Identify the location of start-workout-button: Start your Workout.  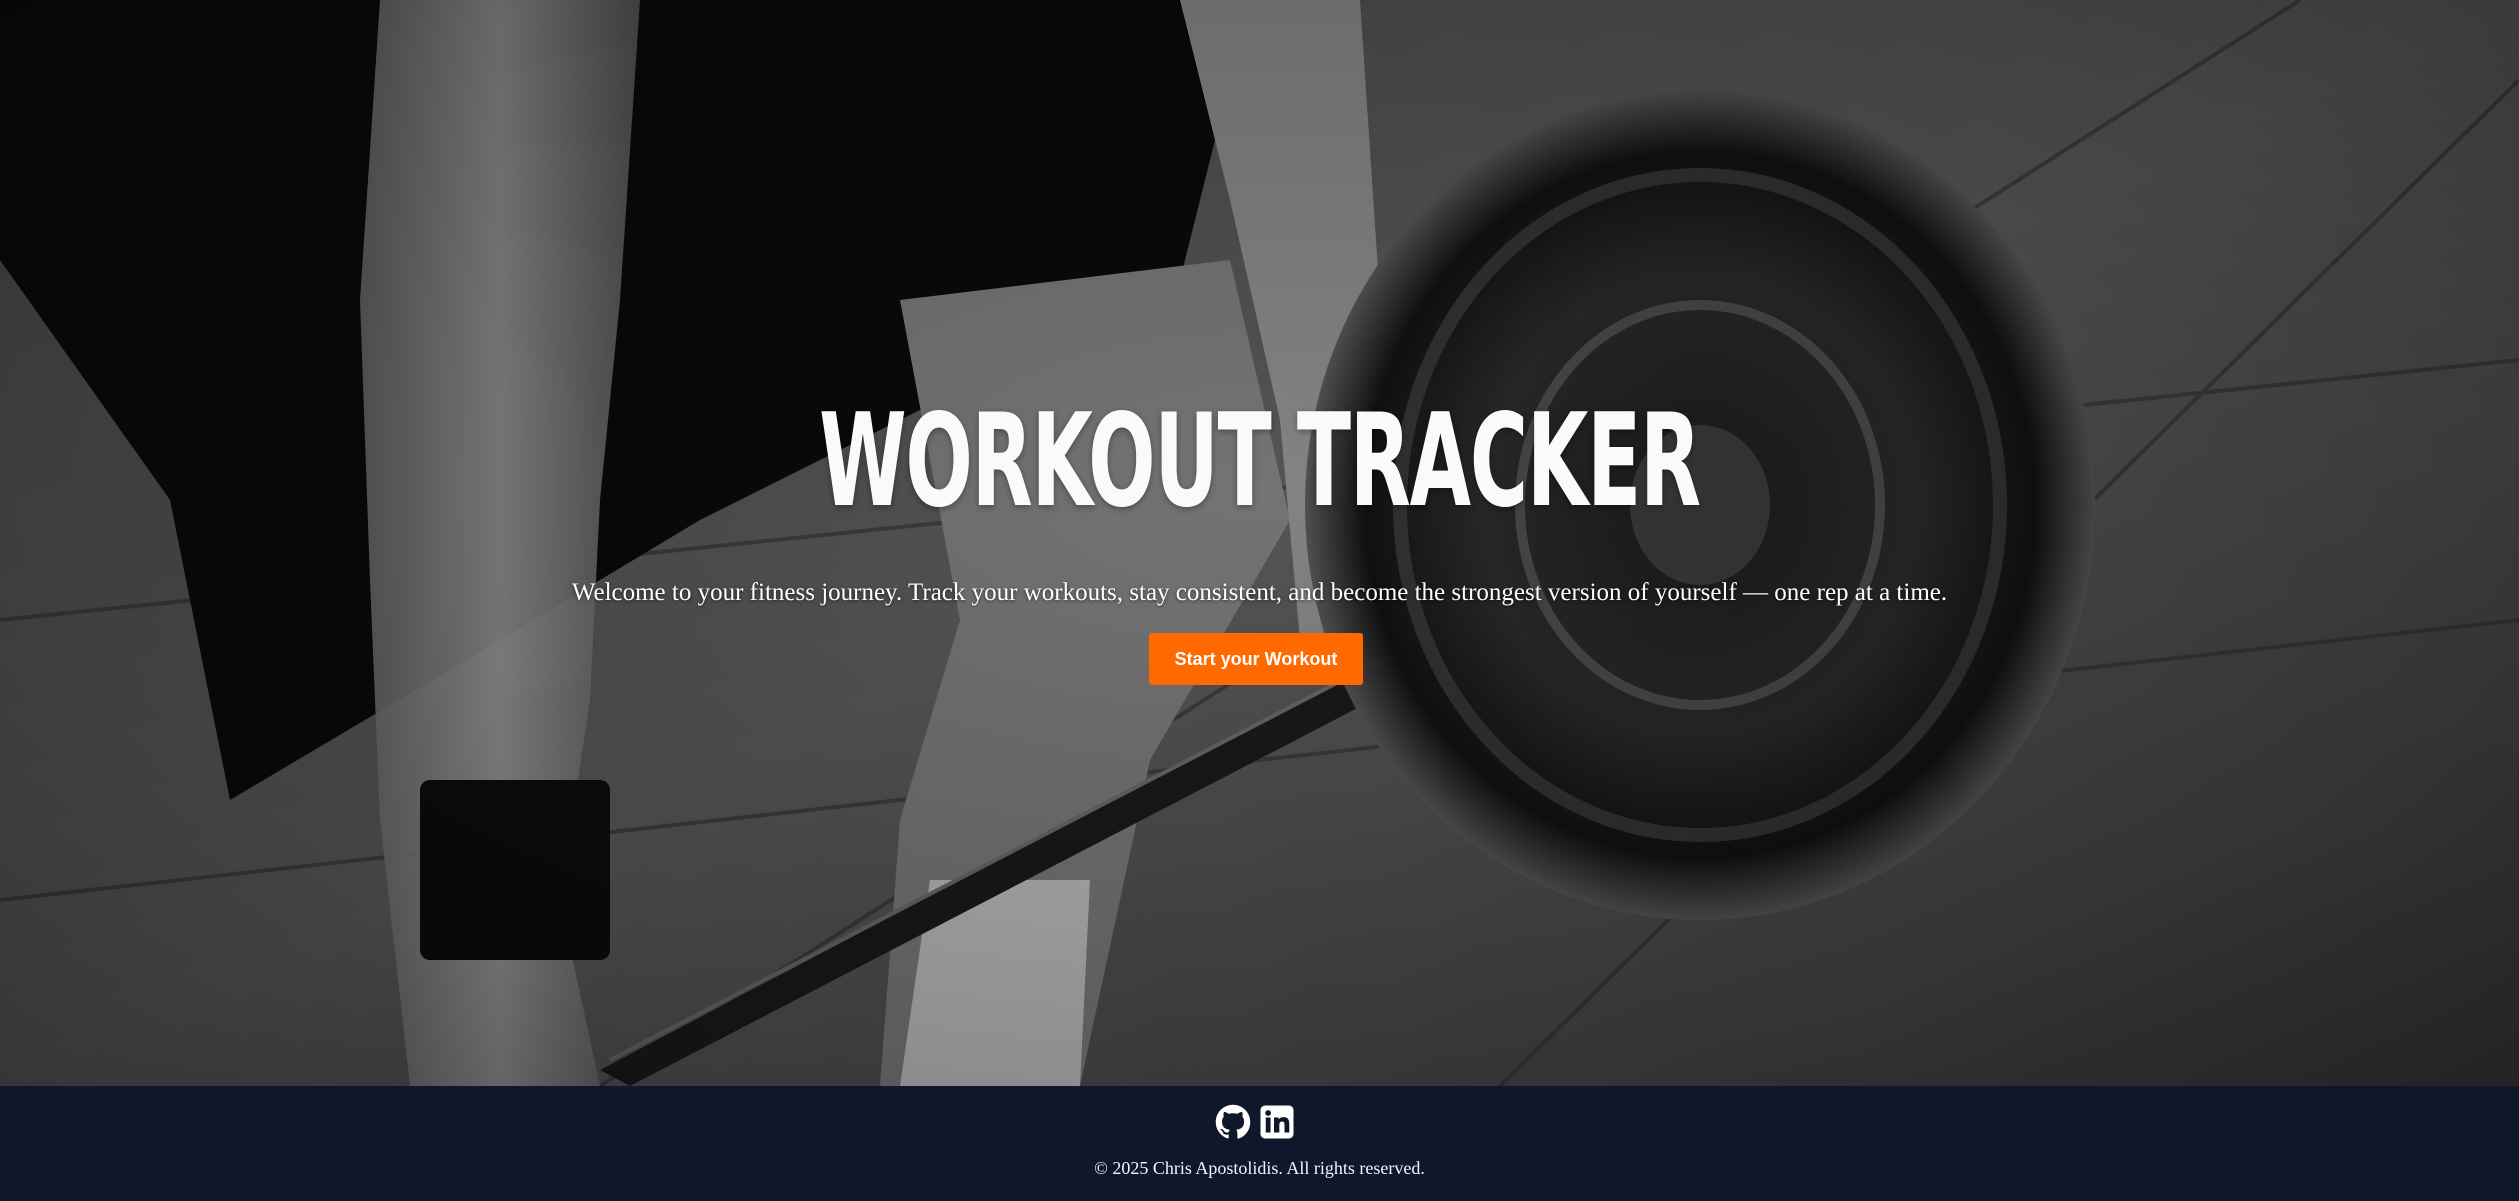
(1256, 659).